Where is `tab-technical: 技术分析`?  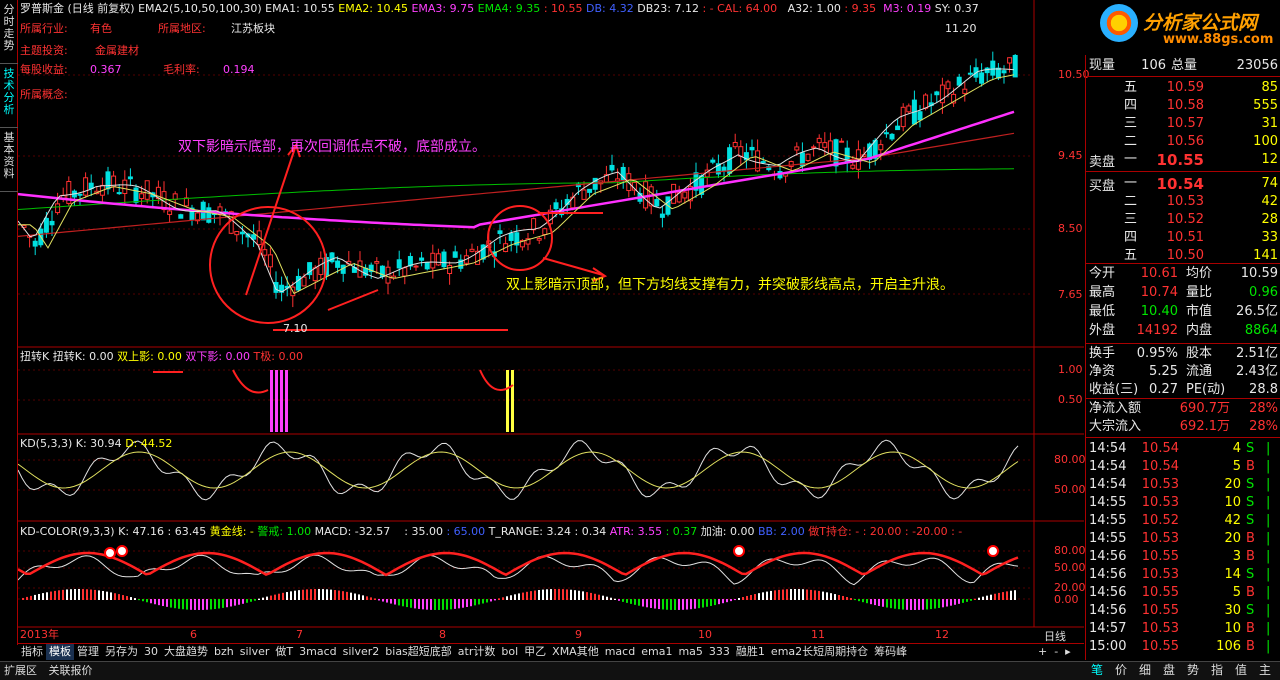 tab-technical: 技术分析 is located at coordinates (9, 96).